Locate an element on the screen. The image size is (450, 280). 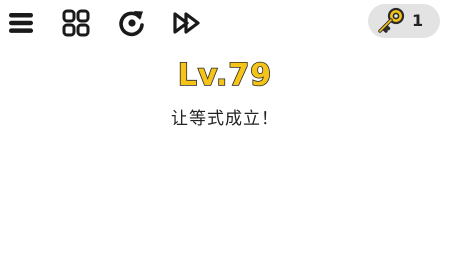
fast-forward-icon is located at coordinates (186, 23).